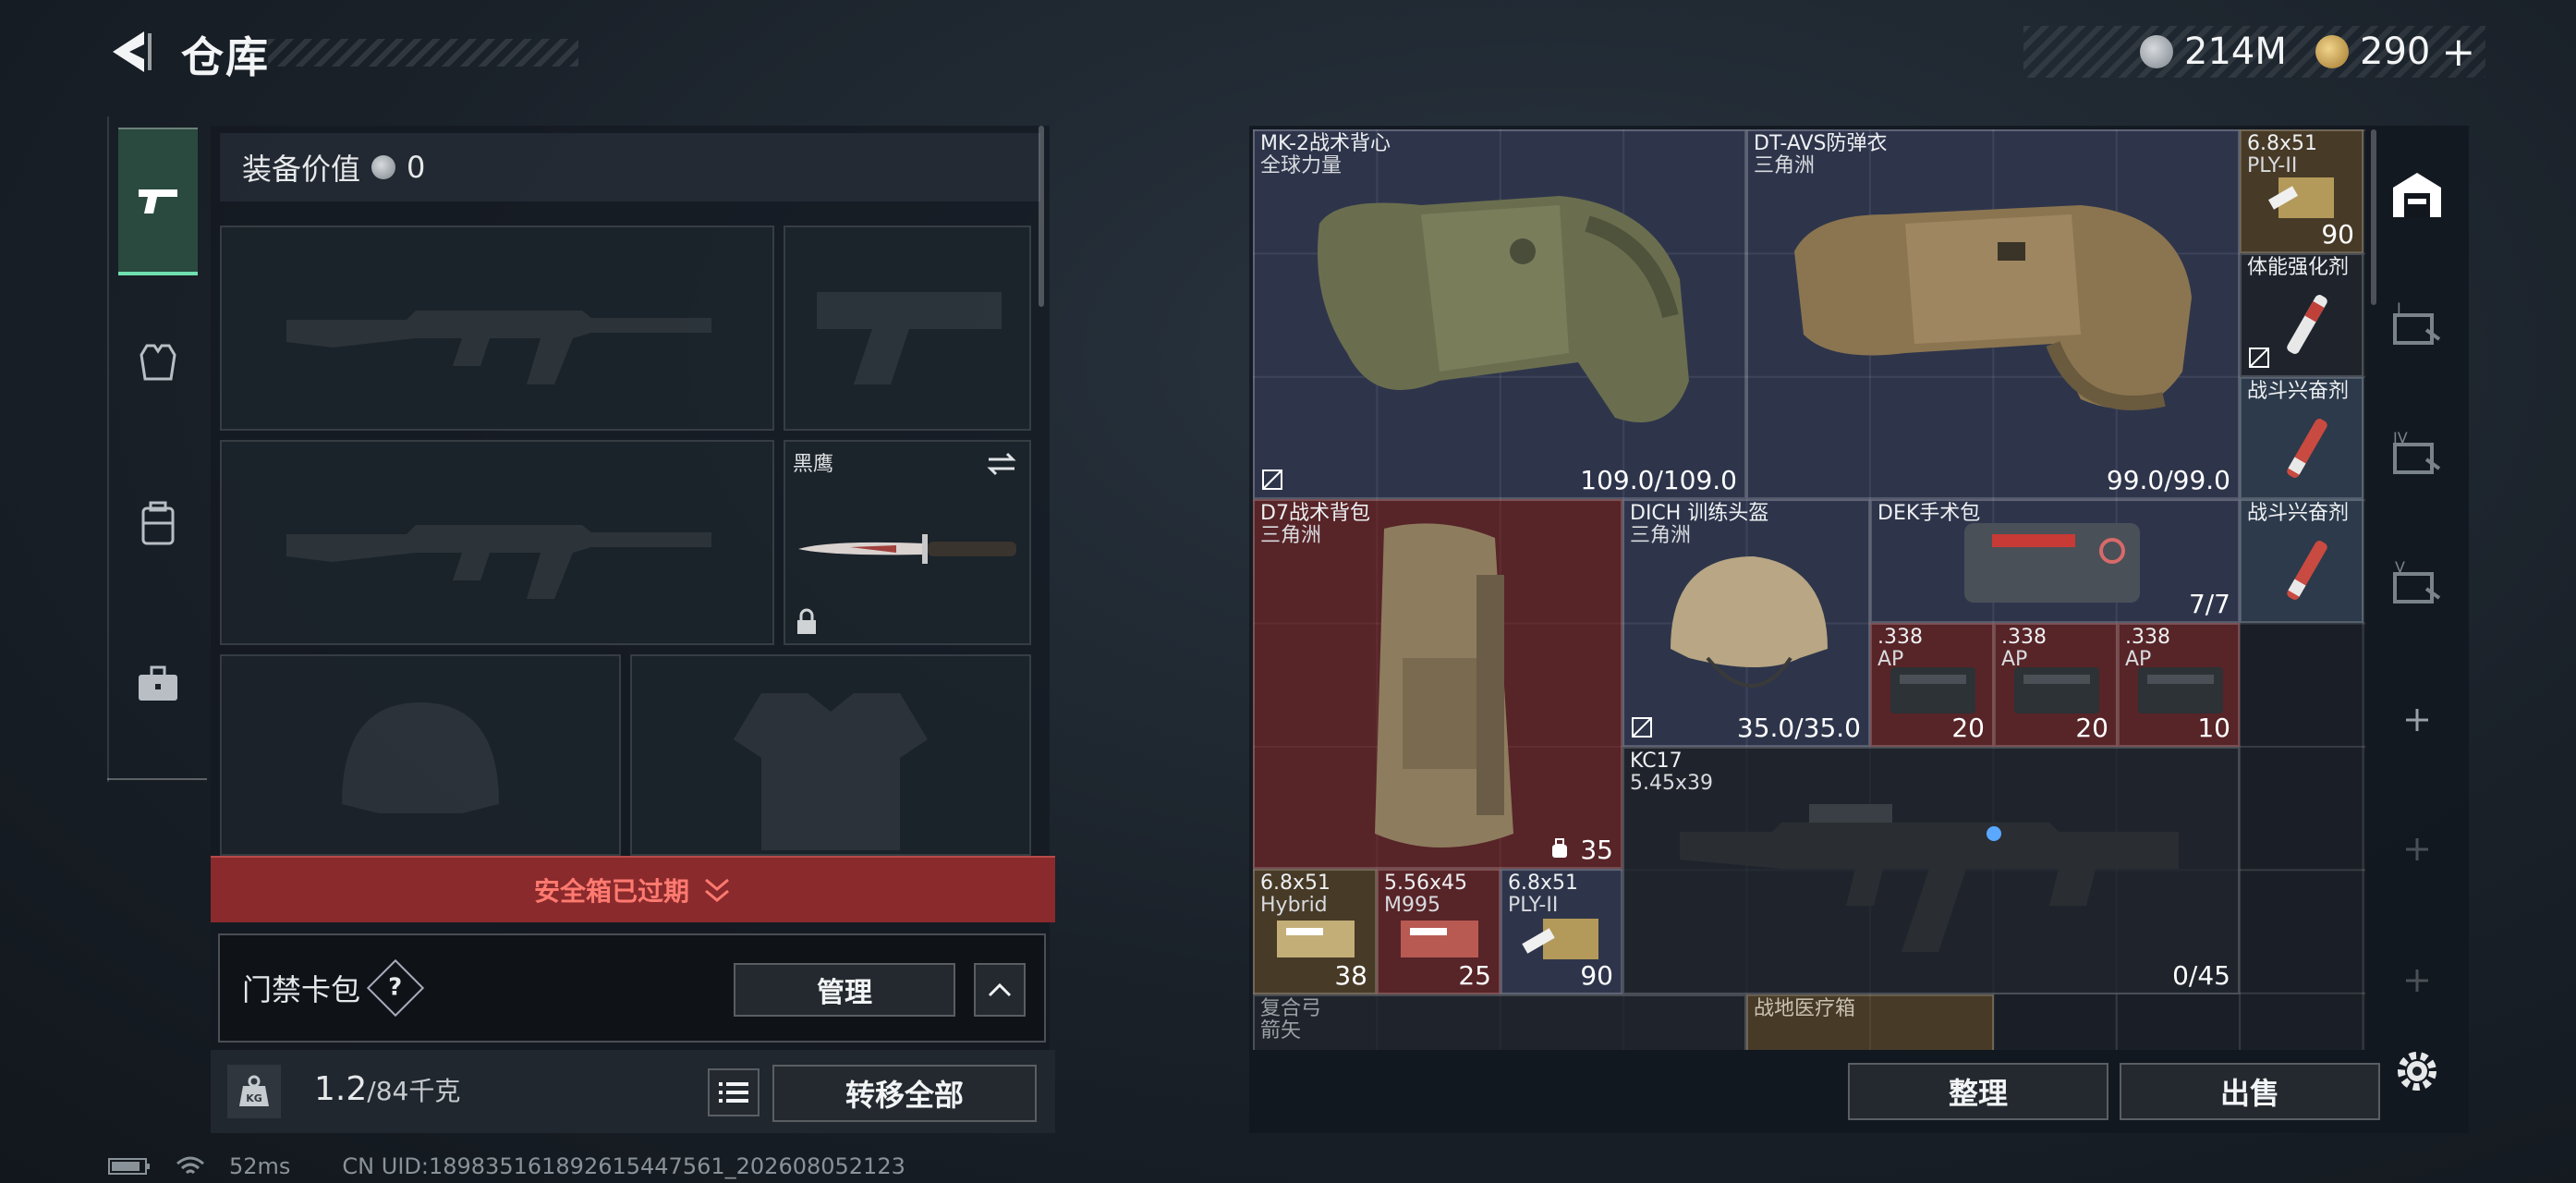  I want to click on melee-slot: 黑鹰, so click(907, 542).